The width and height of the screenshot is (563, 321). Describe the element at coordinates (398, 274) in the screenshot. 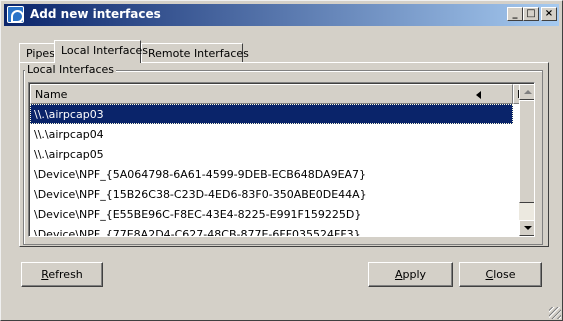

I see `apply-accelerator: A` at that location.